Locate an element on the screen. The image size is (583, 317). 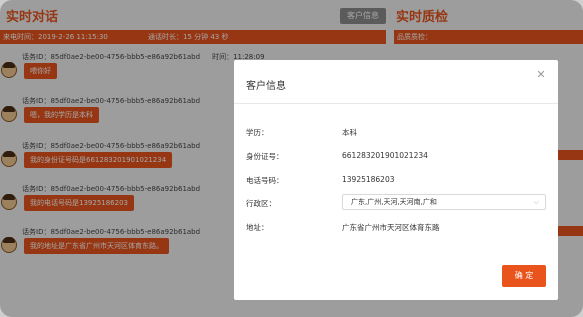
chevron-down-icon: ⌵ is located at coordinates (536, 202).